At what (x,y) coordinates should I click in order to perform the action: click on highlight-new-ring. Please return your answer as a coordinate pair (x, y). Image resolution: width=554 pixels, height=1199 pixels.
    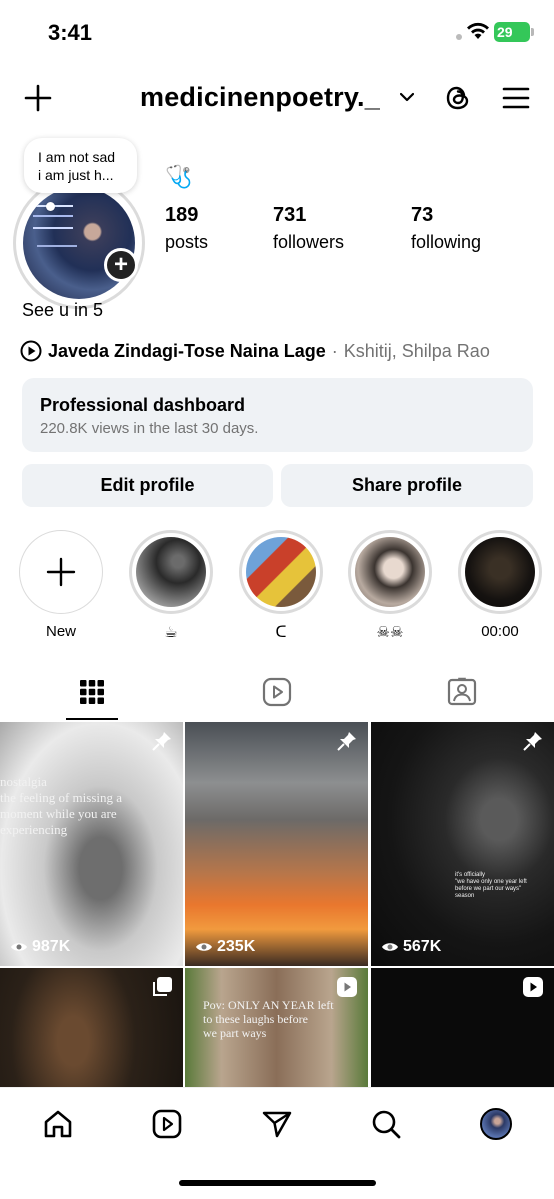
    Looking at the image, I should click on (61, 572).